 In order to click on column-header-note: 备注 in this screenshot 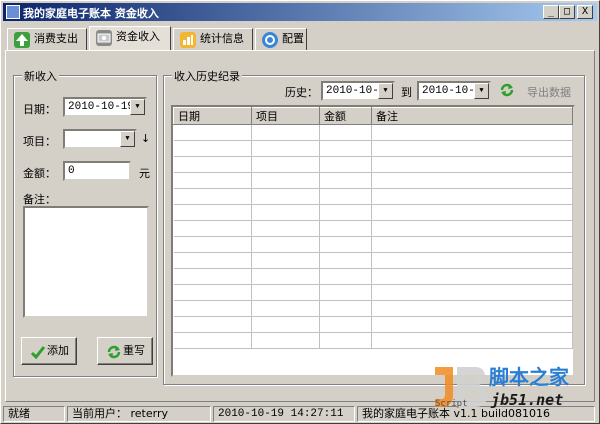, I will do `click(472, 116)`.